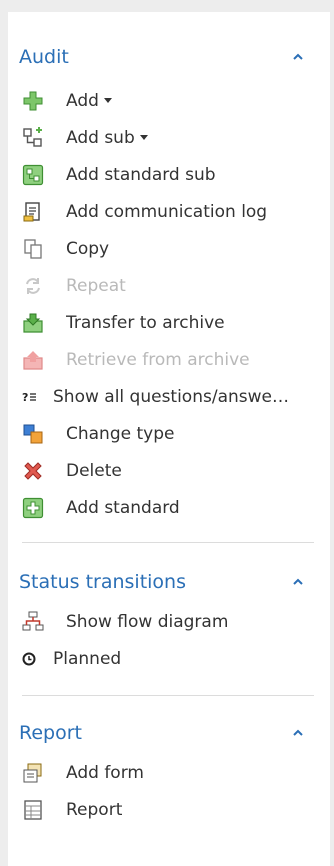 Image resolution: width=334 pixels, height=866 pixels. Describe the element at coordinates (169, 100) in the screenshot. I see `add-menu-button: Add` at that location.